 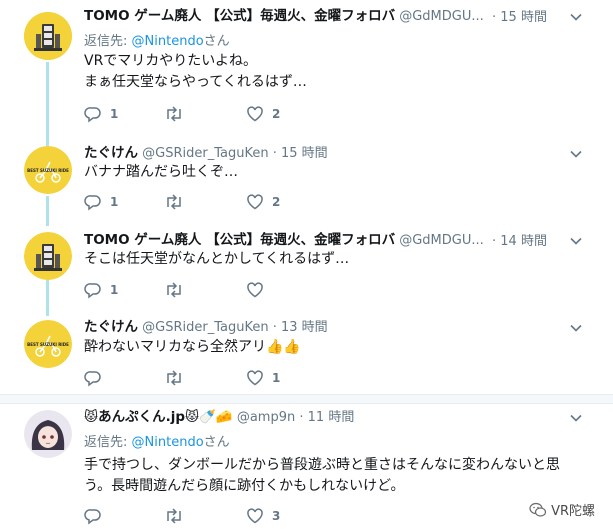 What do you see at coordinates (276, 378) in the screenshot?
I see `like-count: 1` at bounding box center [276, 378].